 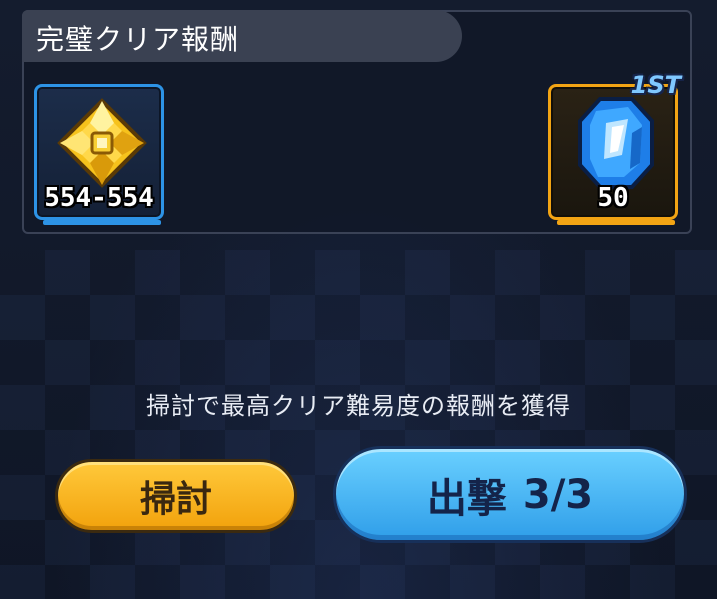 What do you see at coordinates (613, 198) in the screenshot?
I see `reward-count: 50` at bounding box center [613, 198].